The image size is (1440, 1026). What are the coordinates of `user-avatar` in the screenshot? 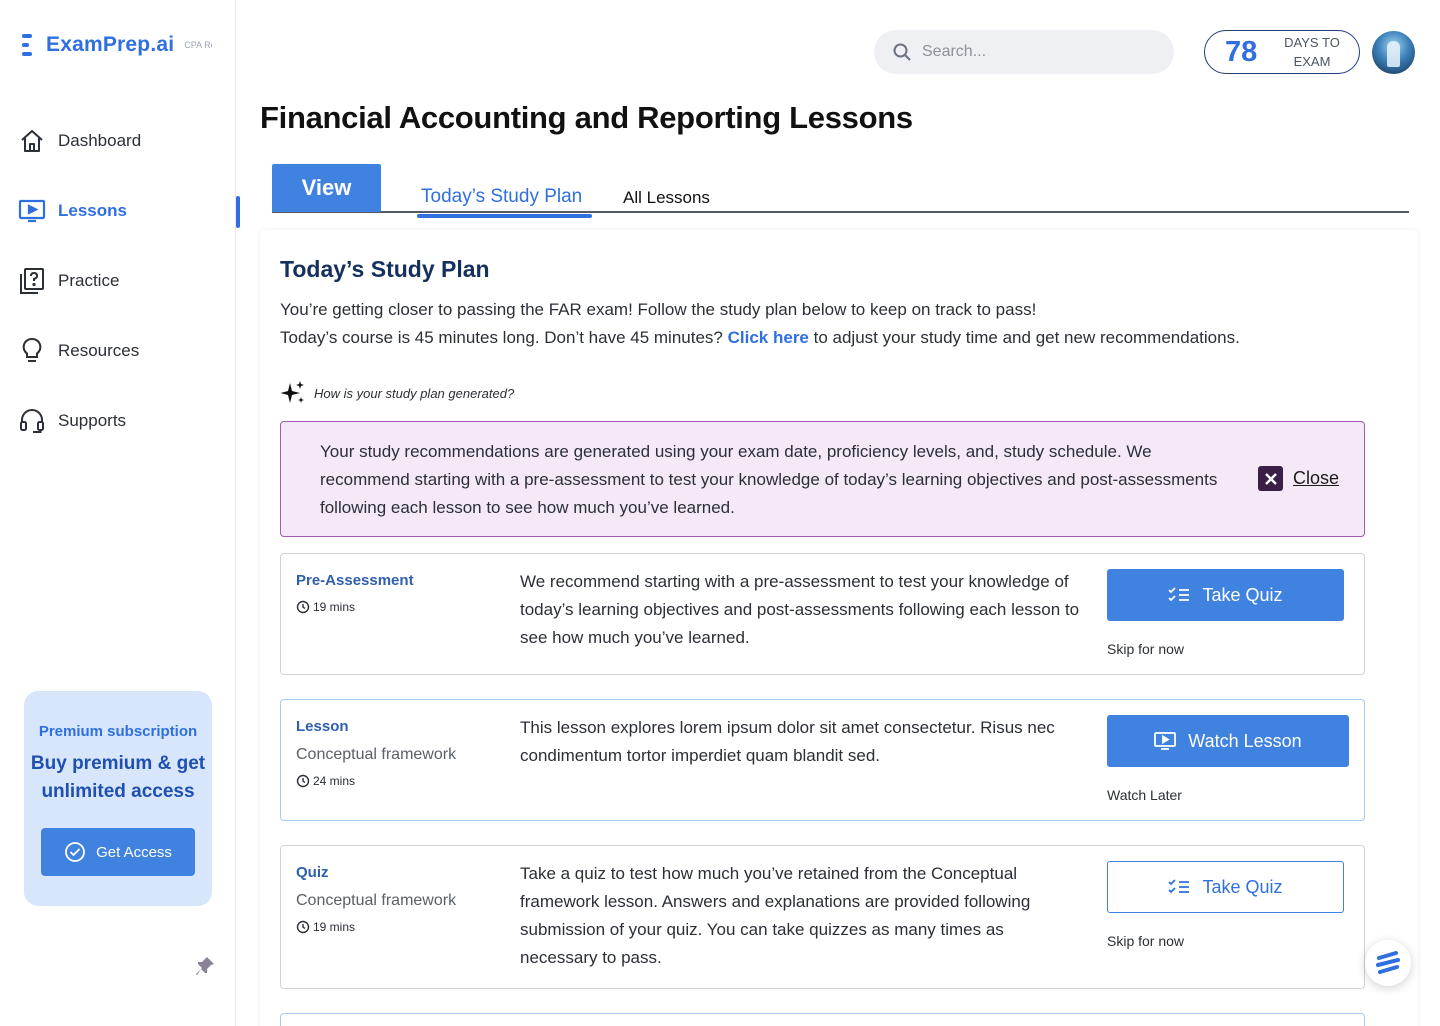 It's located at (1393, 52).